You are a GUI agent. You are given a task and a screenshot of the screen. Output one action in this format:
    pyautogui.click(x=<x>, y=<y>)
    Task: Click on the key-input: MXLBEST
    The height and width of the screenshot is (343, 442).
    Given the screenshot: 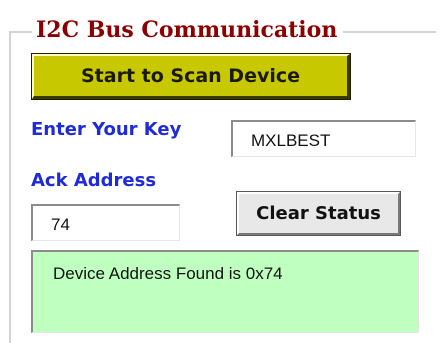 What is the action you would take?
    pyautogui.click(x=323, y=138)
    